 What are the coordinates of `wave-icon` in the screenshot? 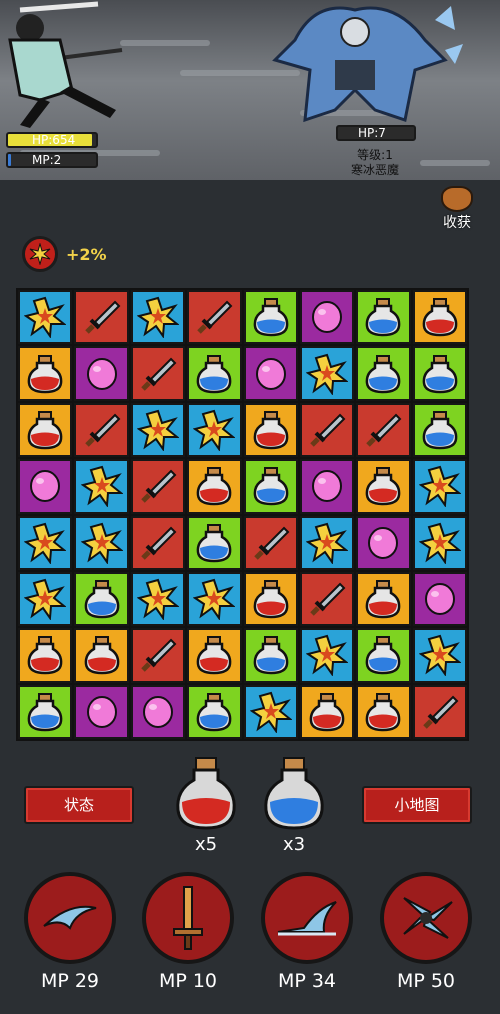 It's located at (307, 918).